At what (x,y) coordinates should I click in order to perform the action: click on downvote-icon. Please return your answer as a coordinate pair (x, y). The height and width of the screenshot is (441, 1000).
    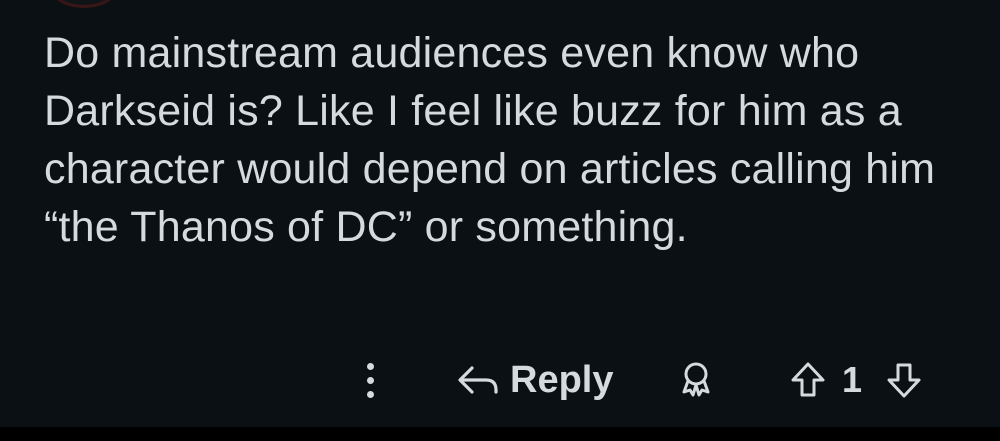
    Looking at the image, I should click on (904, 380).